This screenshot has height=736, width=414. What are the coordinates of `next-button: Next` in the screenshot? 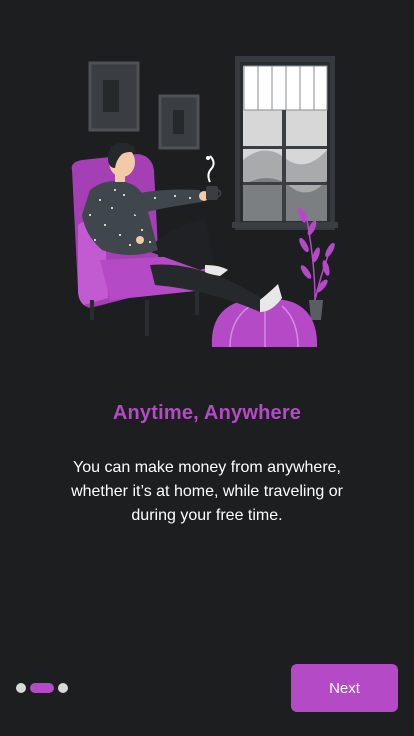 It's located at (344, 688).